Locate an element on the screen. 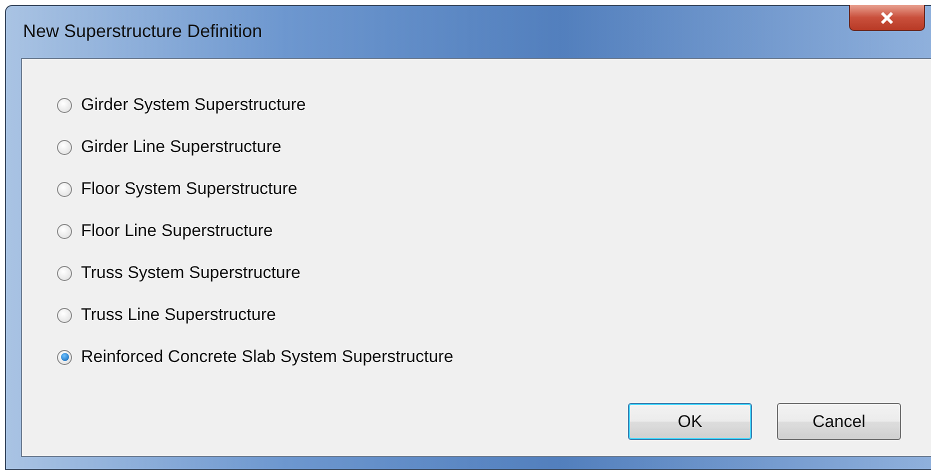 This screenshot has height=470, width=931. close-icon is located at coordinates (887, 18).